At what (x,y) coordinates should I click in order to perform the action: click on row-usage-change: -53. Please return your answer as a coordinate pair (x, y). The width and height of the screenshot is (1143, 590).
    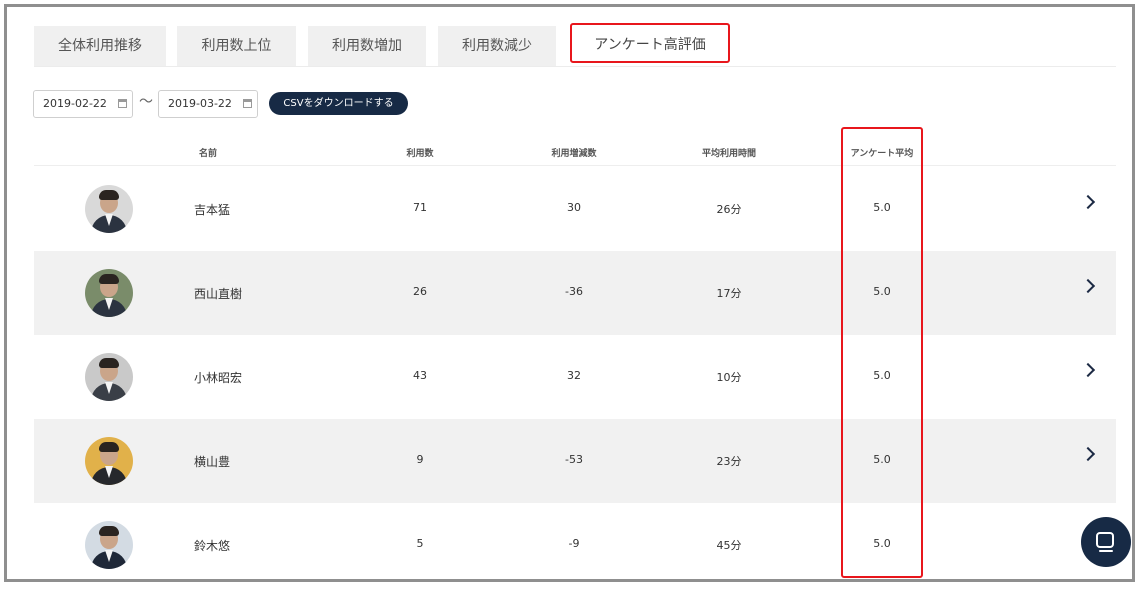
    Looking at the image, I should click on (574, 459).